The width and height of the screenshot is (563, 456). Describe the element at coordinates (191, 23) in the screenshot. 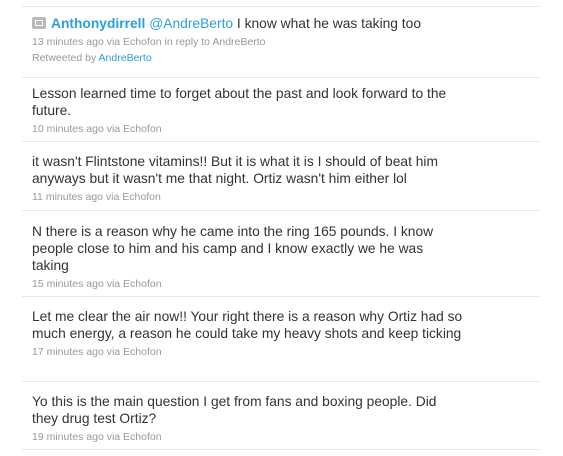

I see `tweet-mention: @AndreBerto` at that location.